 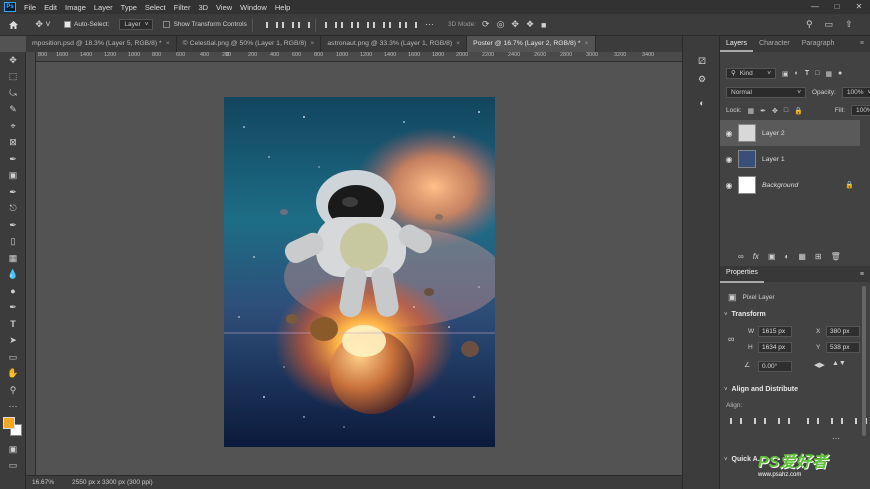 What do you see at coordinates (849, 24) in the screenshot?
I see `share-icon: ⇧` at bounding box center [849, 24].